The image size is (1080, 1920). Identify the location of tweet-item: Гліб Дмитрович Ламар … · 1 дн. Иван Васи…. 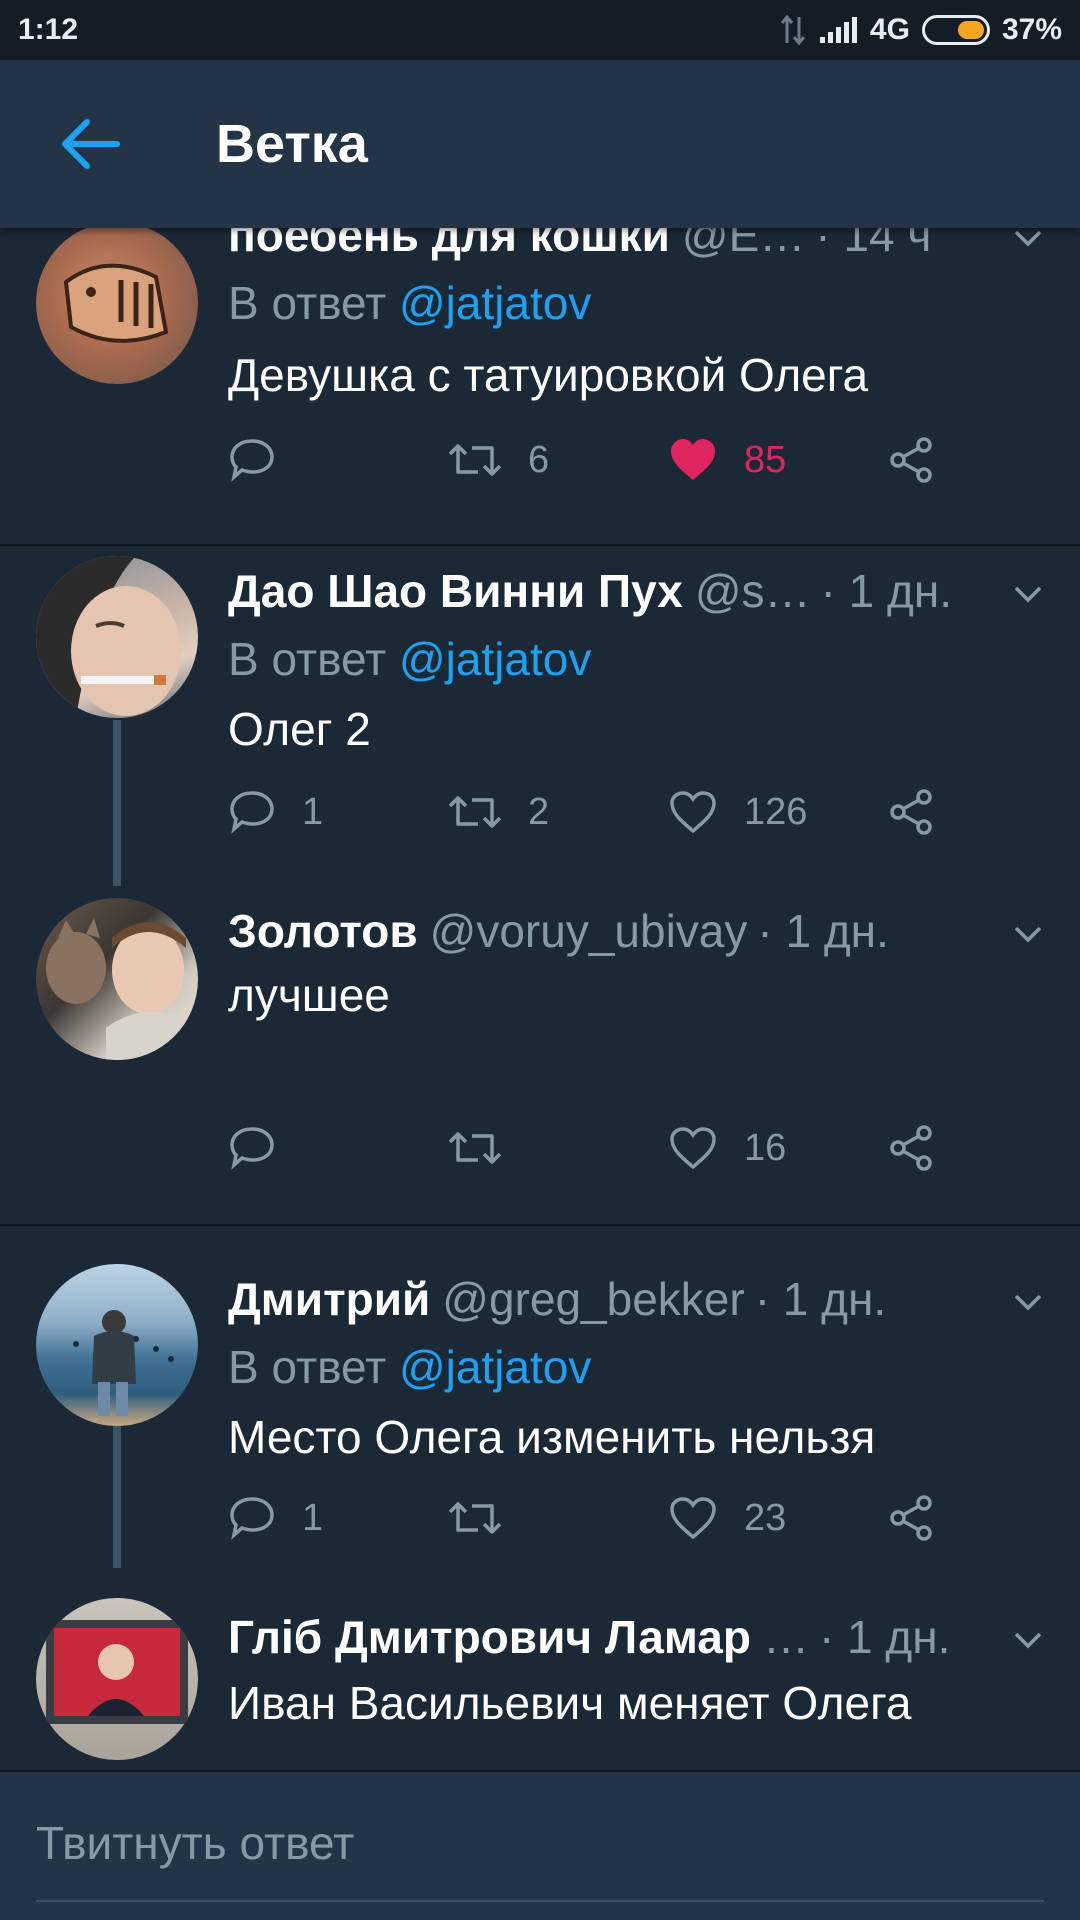
(540, 1669).